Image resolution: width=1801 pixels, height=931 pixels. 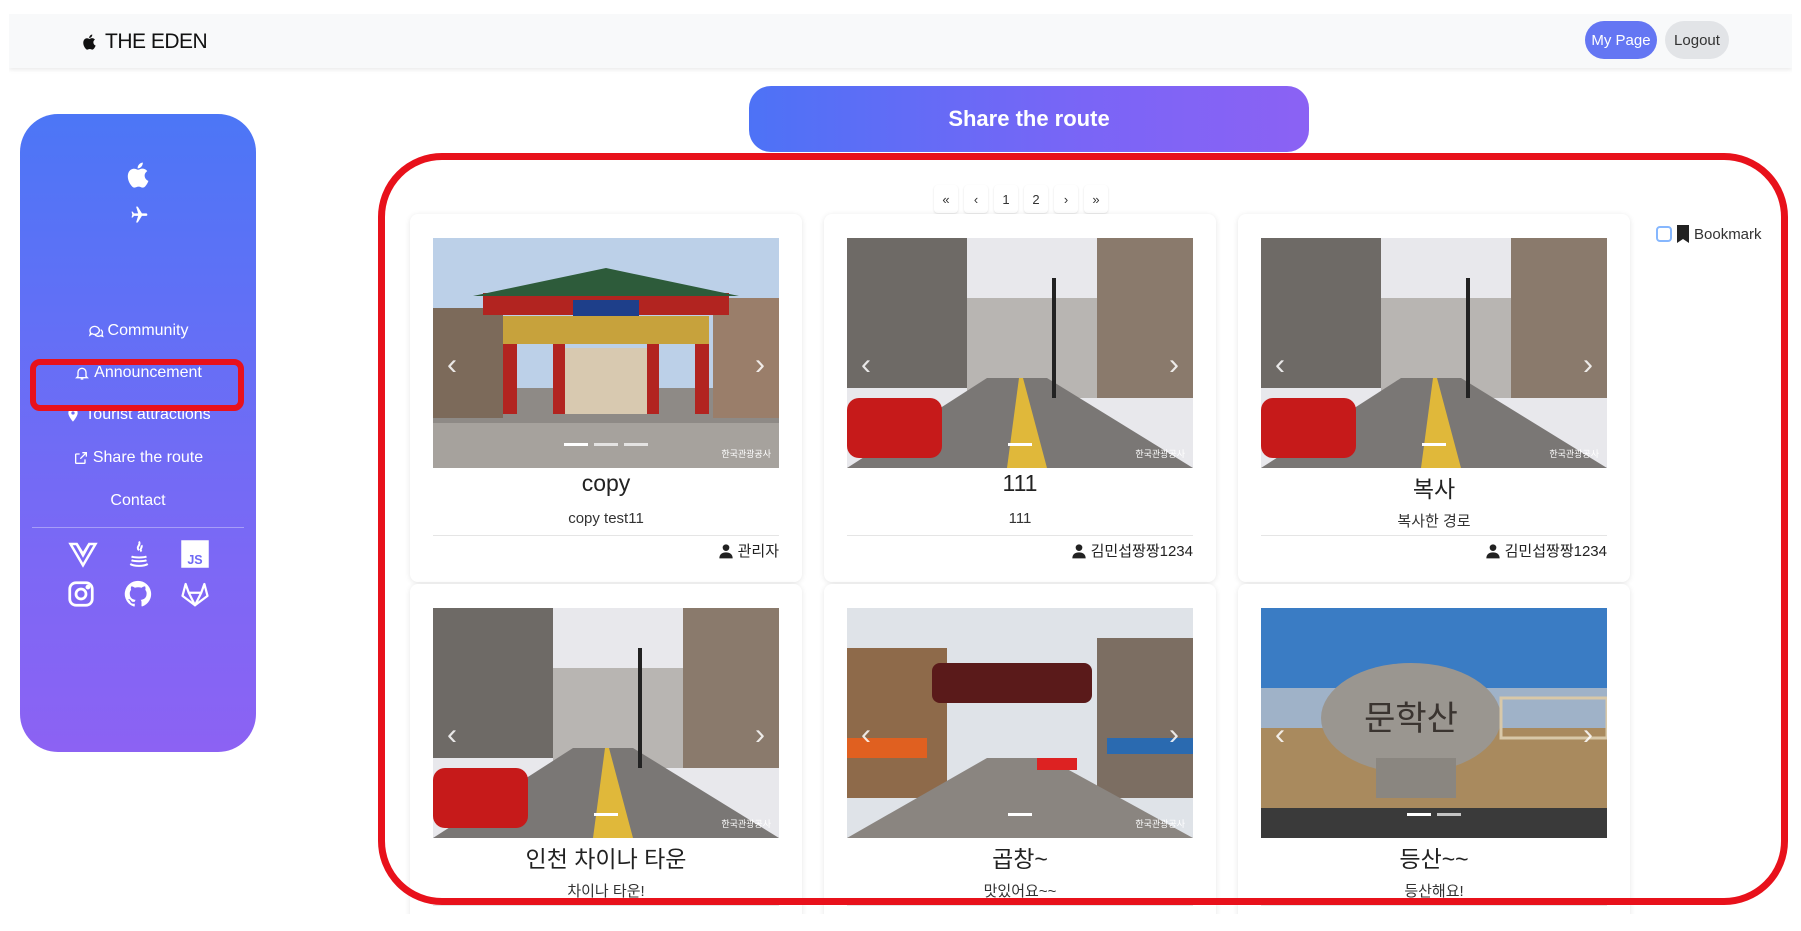 I want to click on card-title: 111, so click(x=1020, y=483).